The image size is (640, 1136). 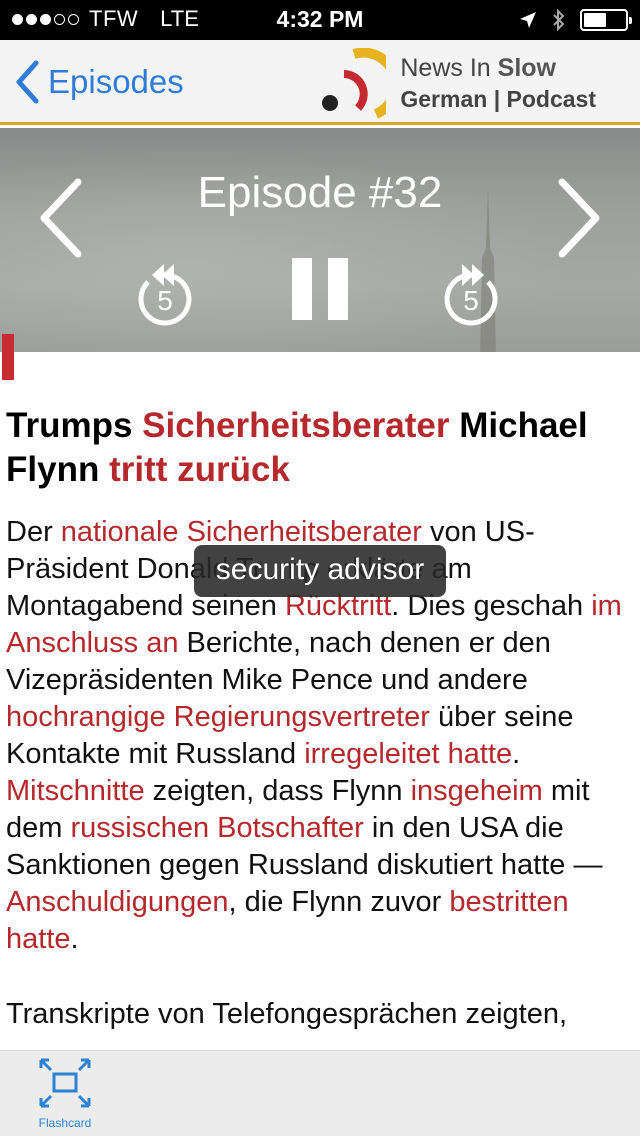 I want to click on nav-bar: Episodes News In Slow German | Podcast, so click(x=320, y=82).